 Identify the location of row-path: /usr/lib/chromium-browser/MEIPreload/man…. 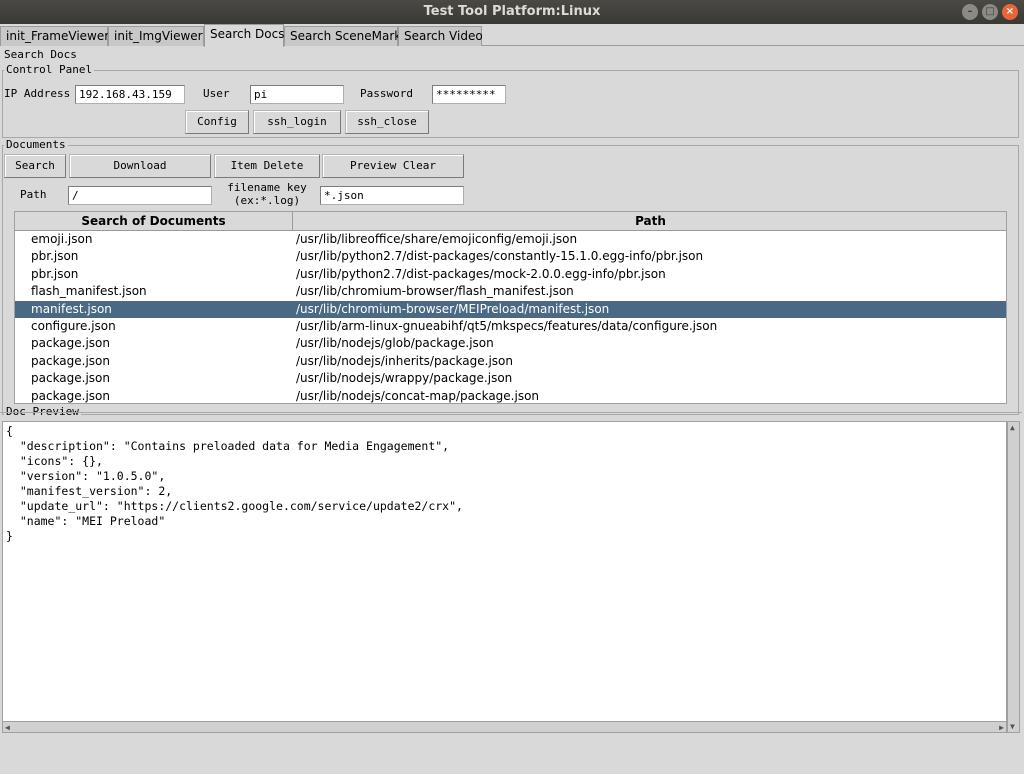
(453, 308).